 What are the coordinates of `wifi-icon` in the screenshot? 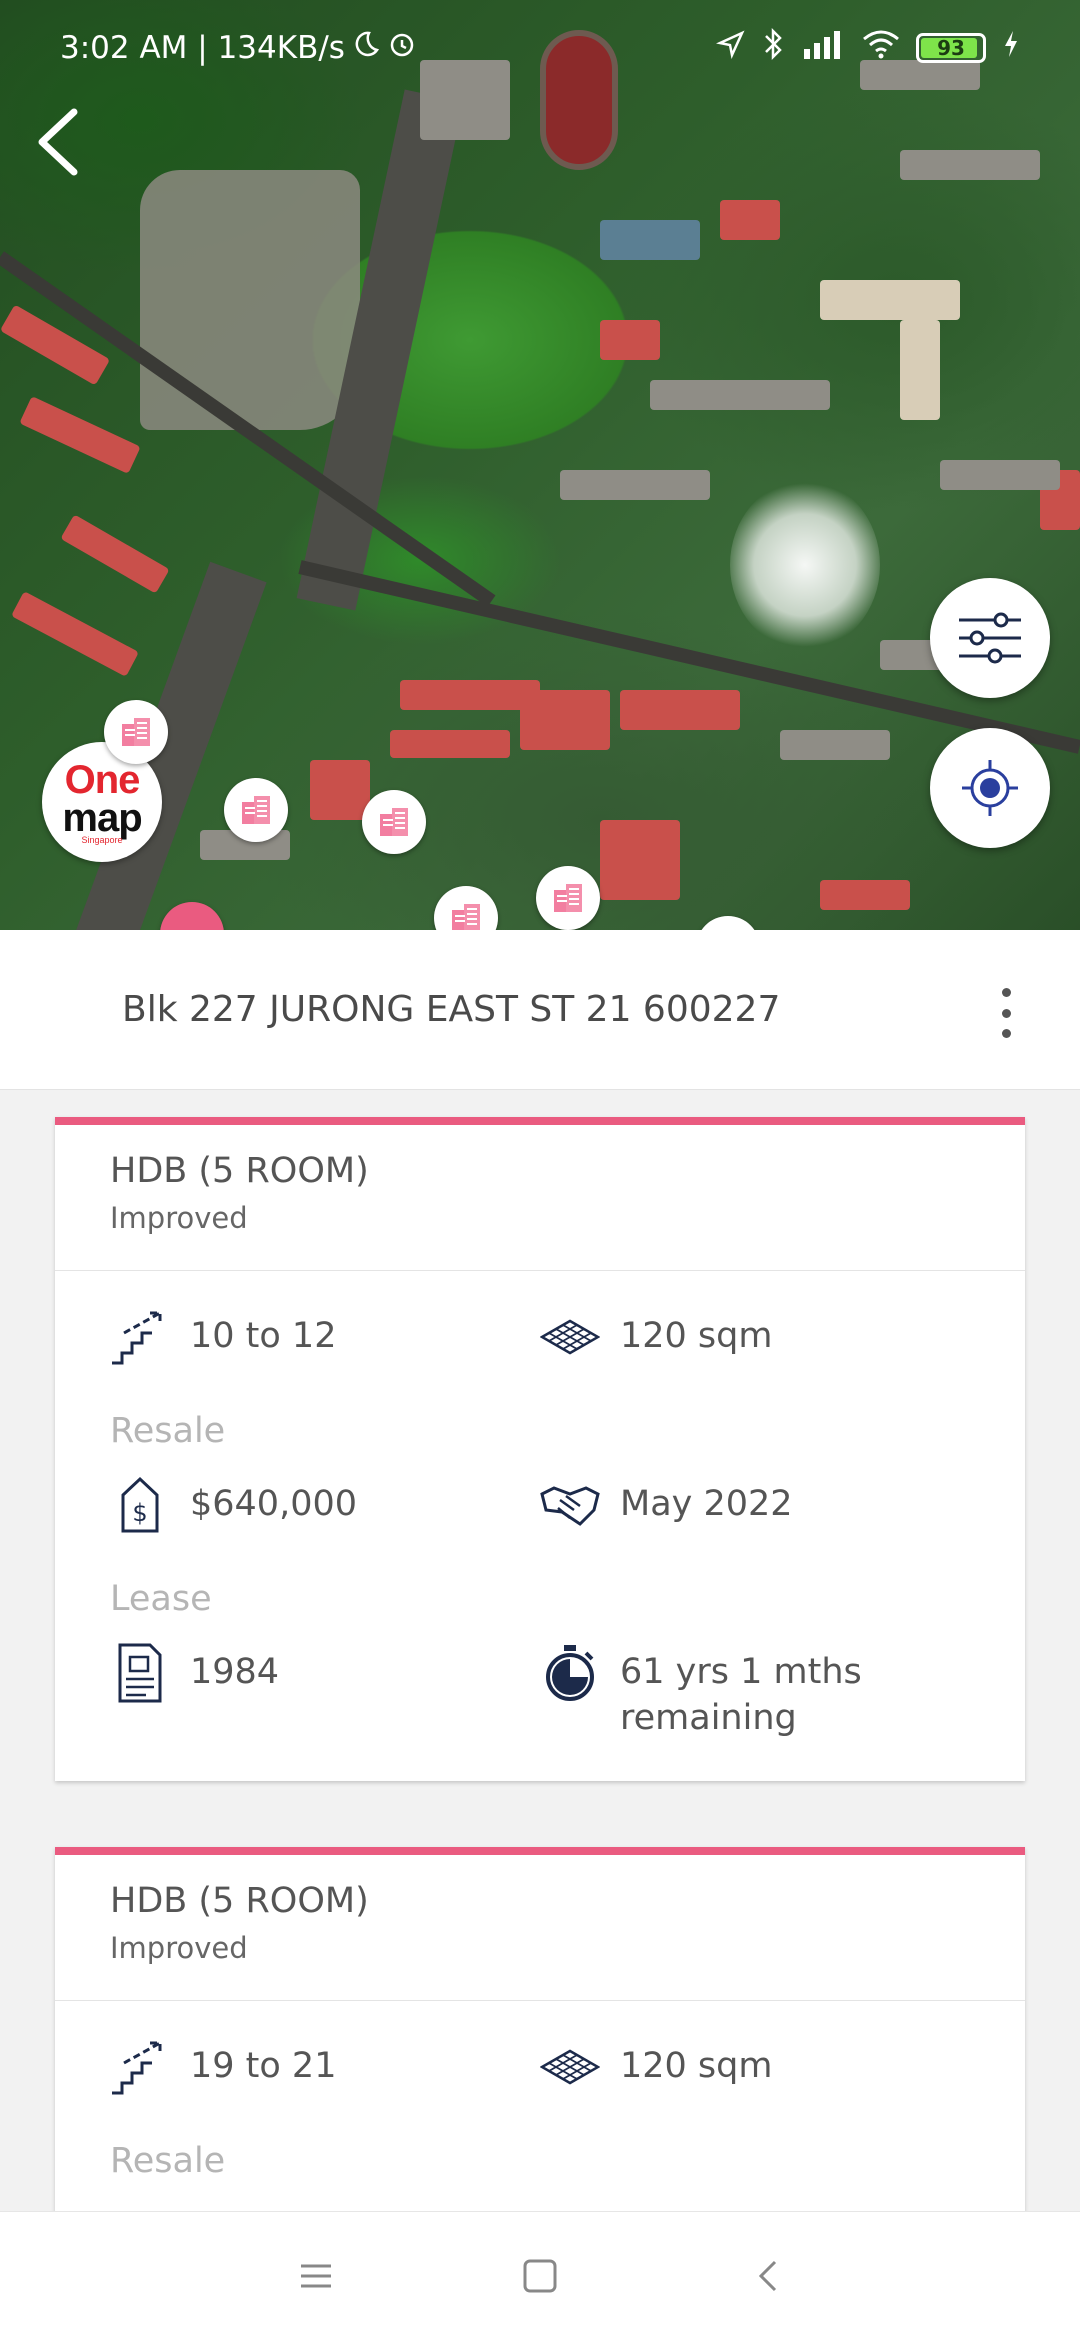 It's located at (881, 48).